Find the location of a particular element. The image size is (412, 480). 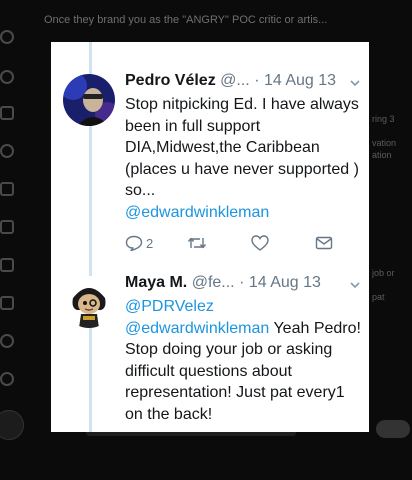

share-button is located at coordinates (324, 243).